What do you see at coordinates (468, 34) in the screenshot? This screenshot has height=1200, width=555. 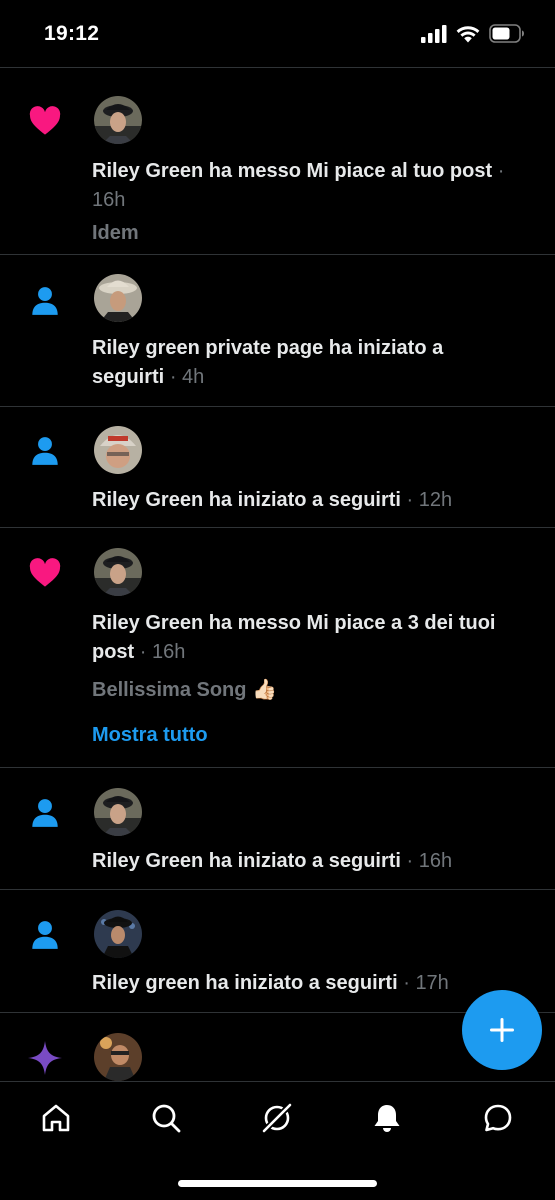 I see `wifi-icon` at bounding box center [468, 34].